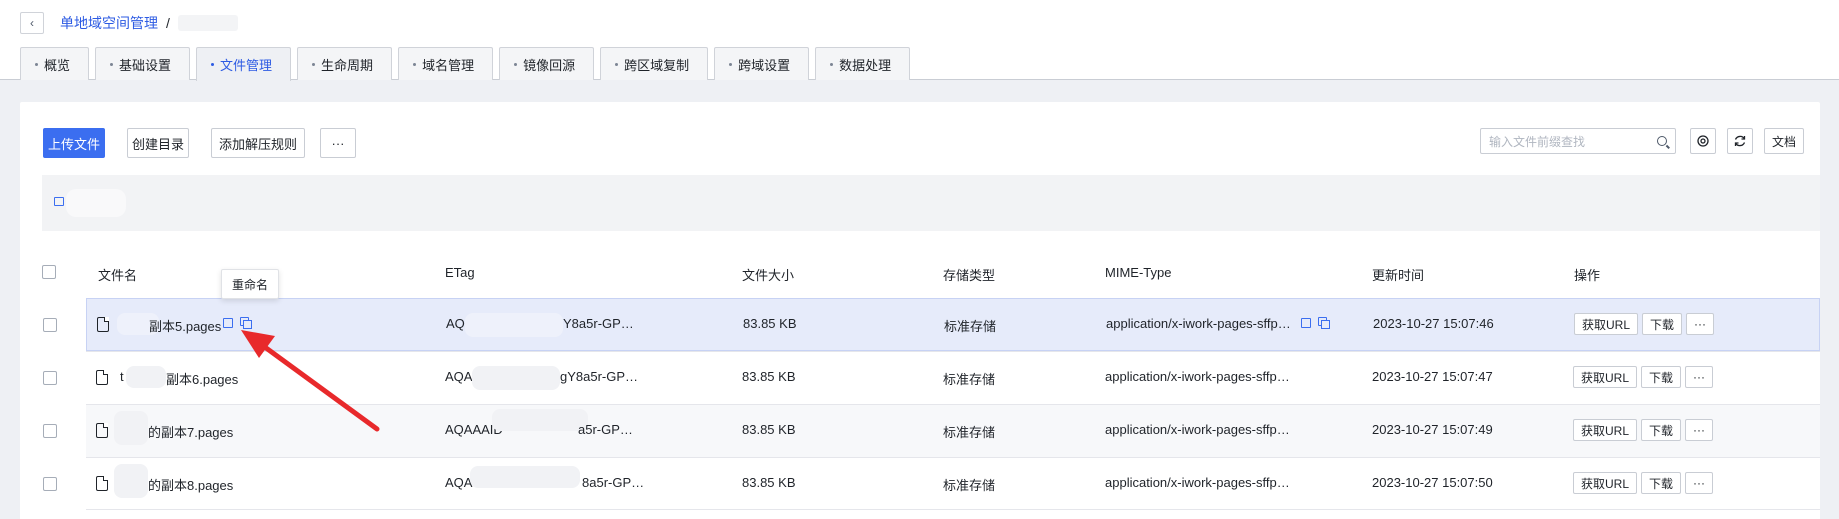 This screenshot has height=519, width=1839. What do you see at coordinates (228, 323) in the screenshot?
I see `rename-icon` at bounding box center [228, 323].